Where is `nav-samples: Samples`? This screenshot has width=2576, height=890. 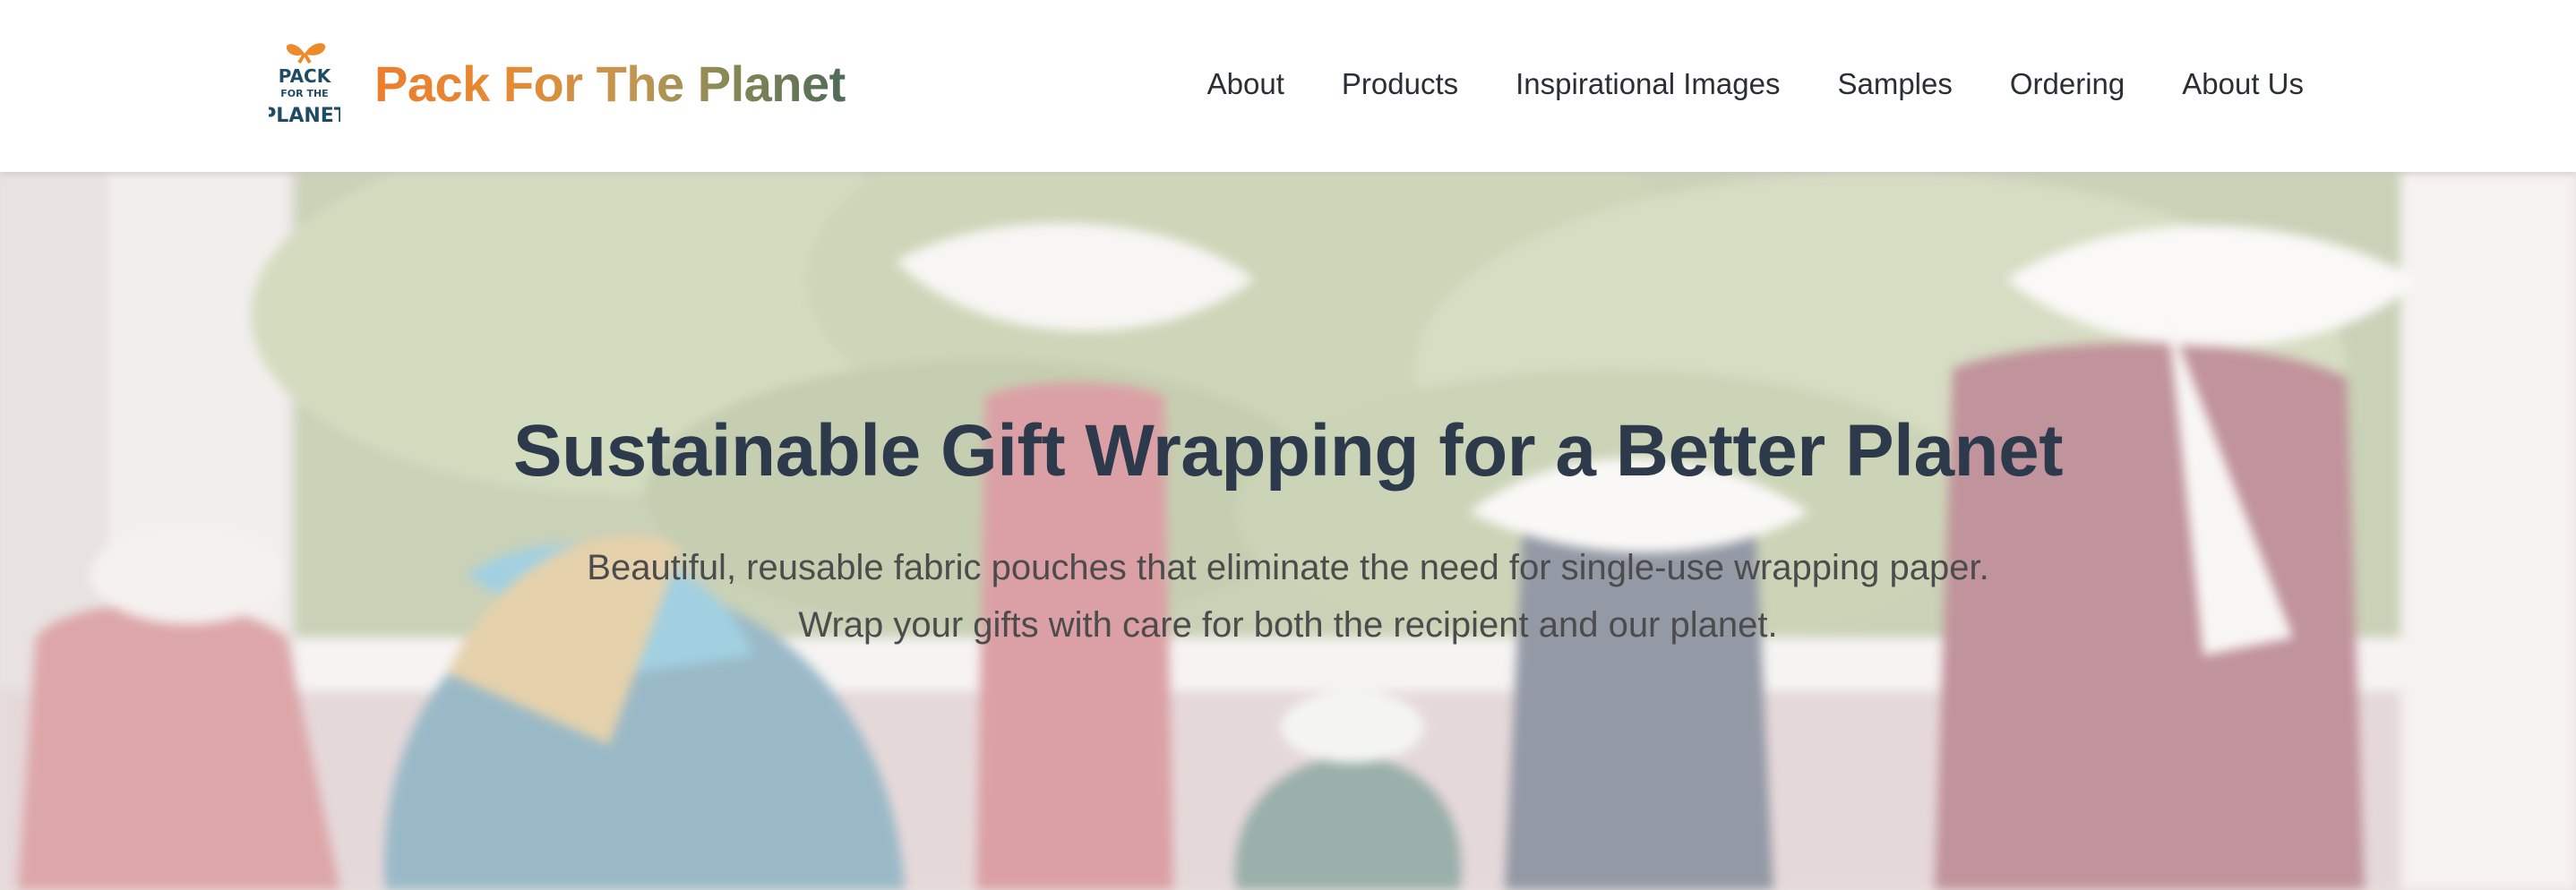 nav-samples: Samples is located at coordinates (1894, 84).